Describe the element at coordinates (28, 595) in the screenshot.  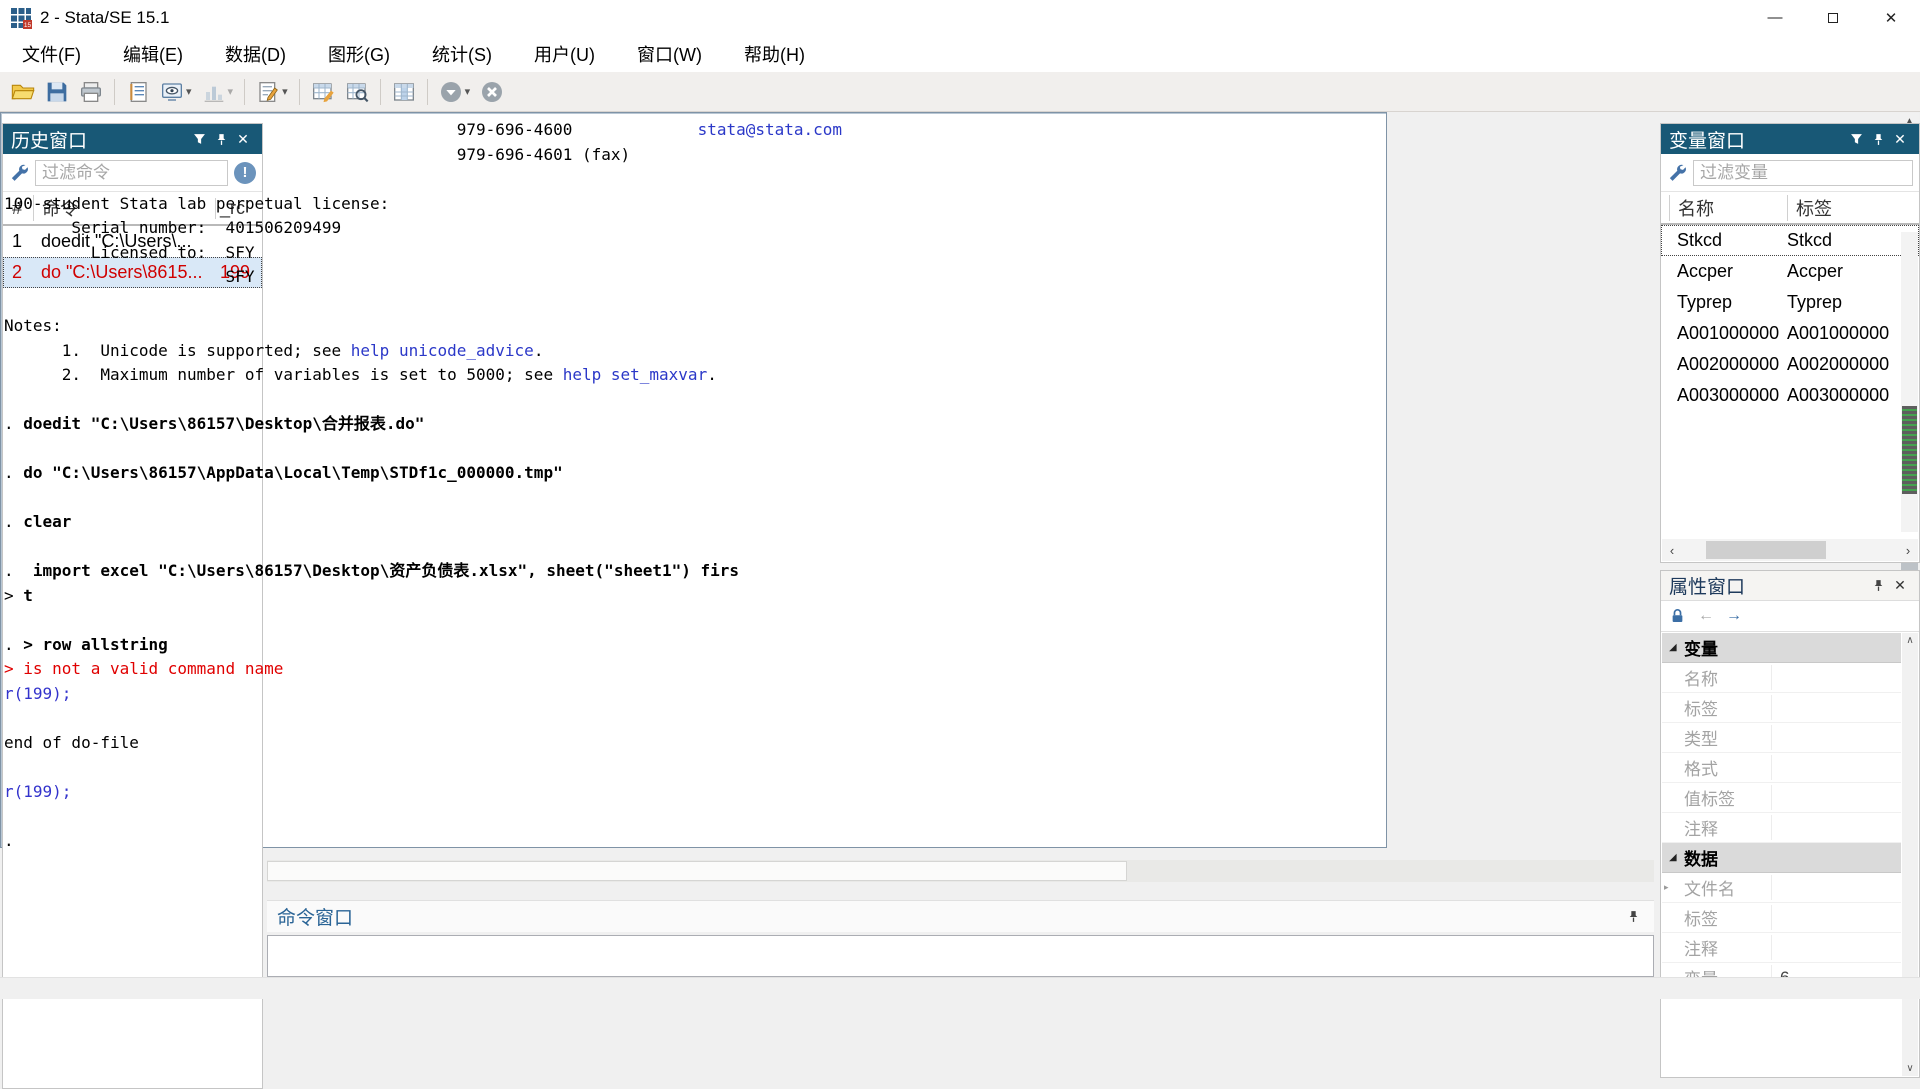
I see `results-text-segment: t` at that location.